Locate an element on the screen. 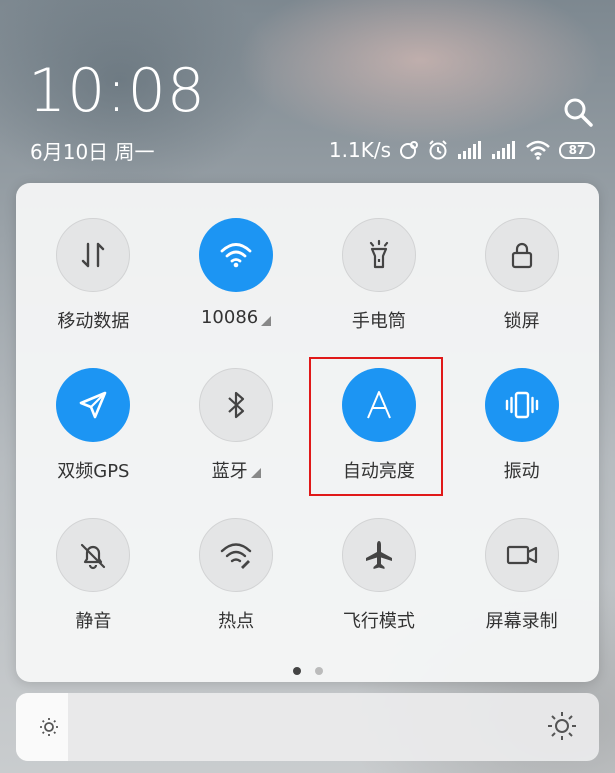 The height and width of the screenshot is (773, 615). vibrate-toggle-button is located at coordinates (521, 405).